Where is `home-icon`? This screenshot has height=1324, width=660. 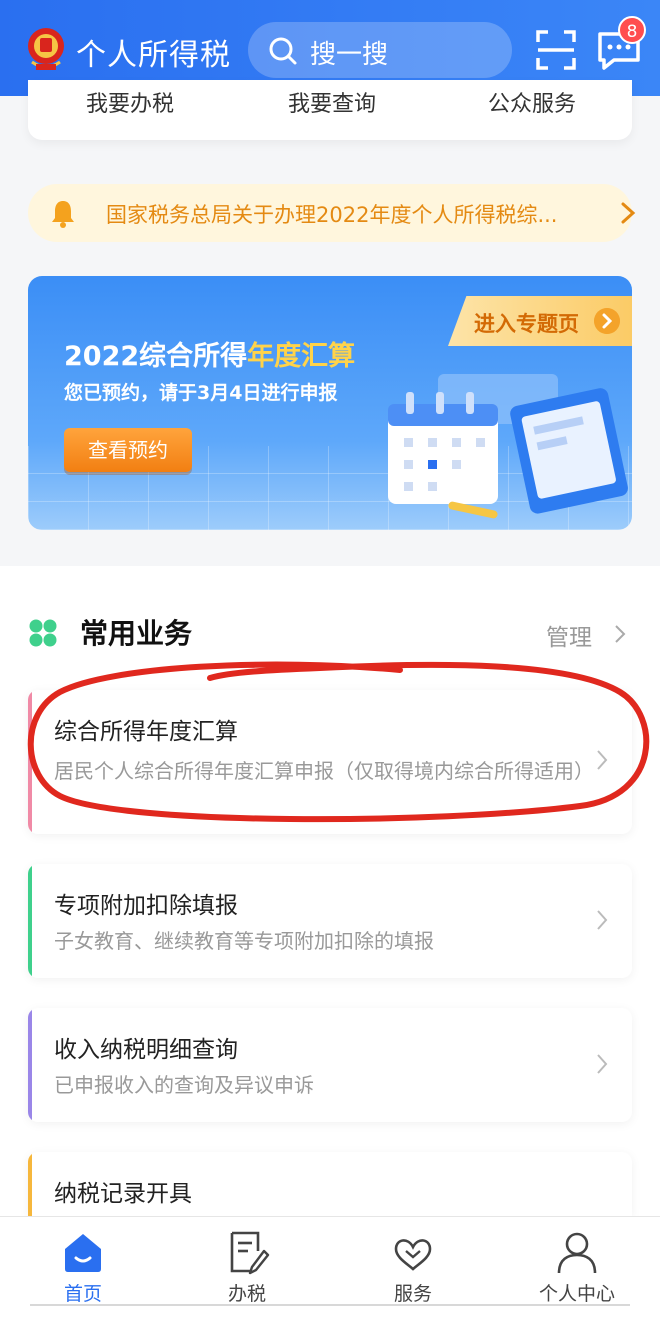 home-icon is located at coordinates (83, 1253).